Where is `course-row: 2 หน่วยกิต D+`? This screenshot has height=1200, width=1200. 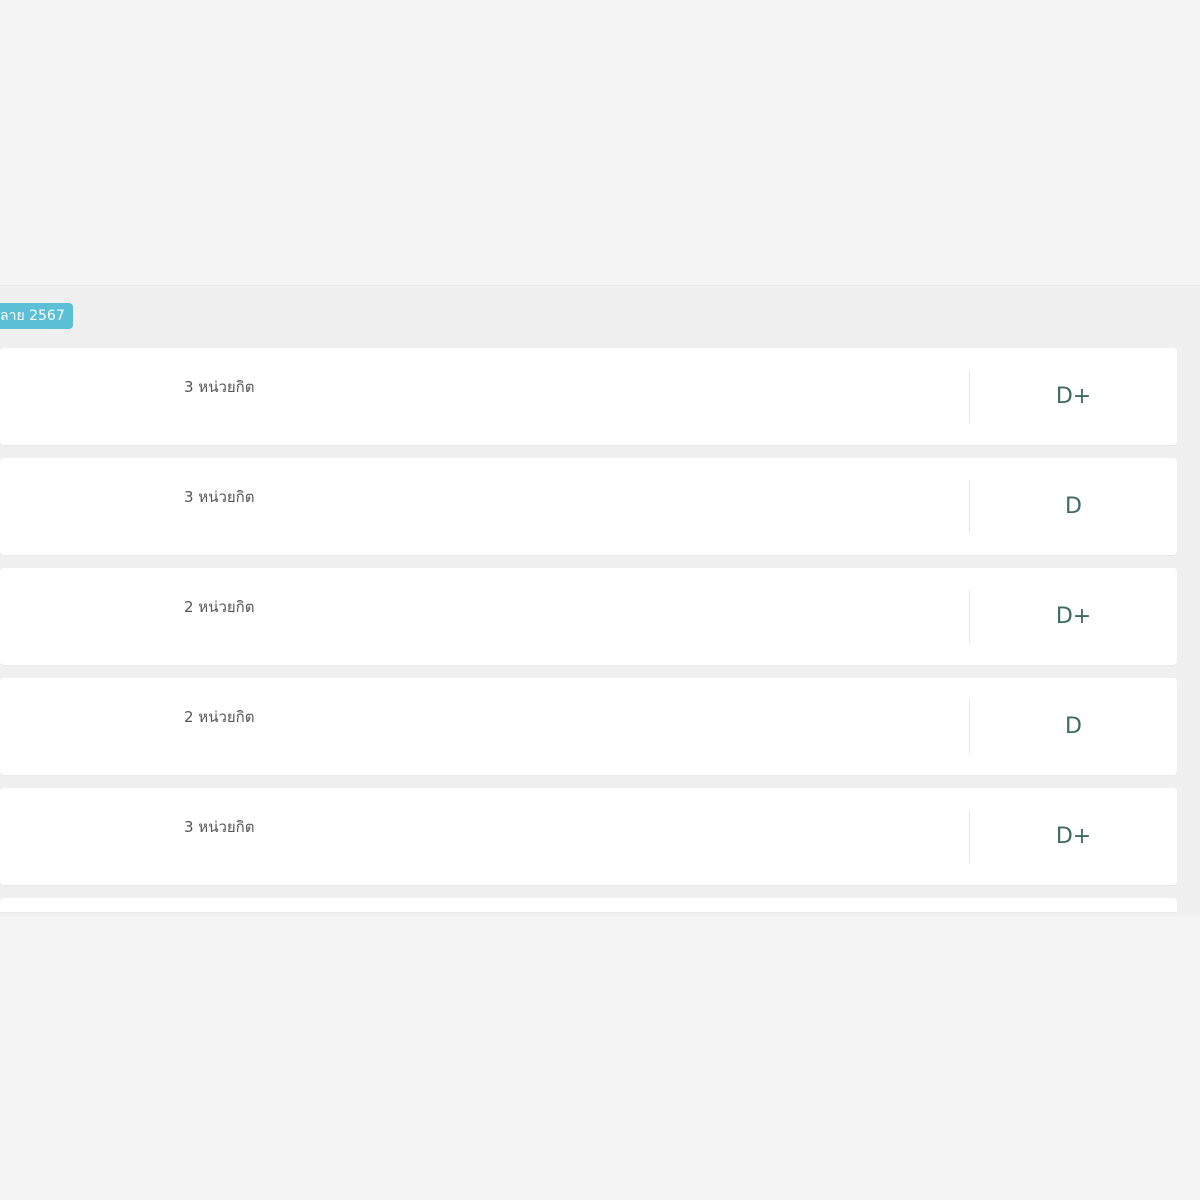 course-row: 2 หน่วยกิต D+ is located at coordinates (588, 616).